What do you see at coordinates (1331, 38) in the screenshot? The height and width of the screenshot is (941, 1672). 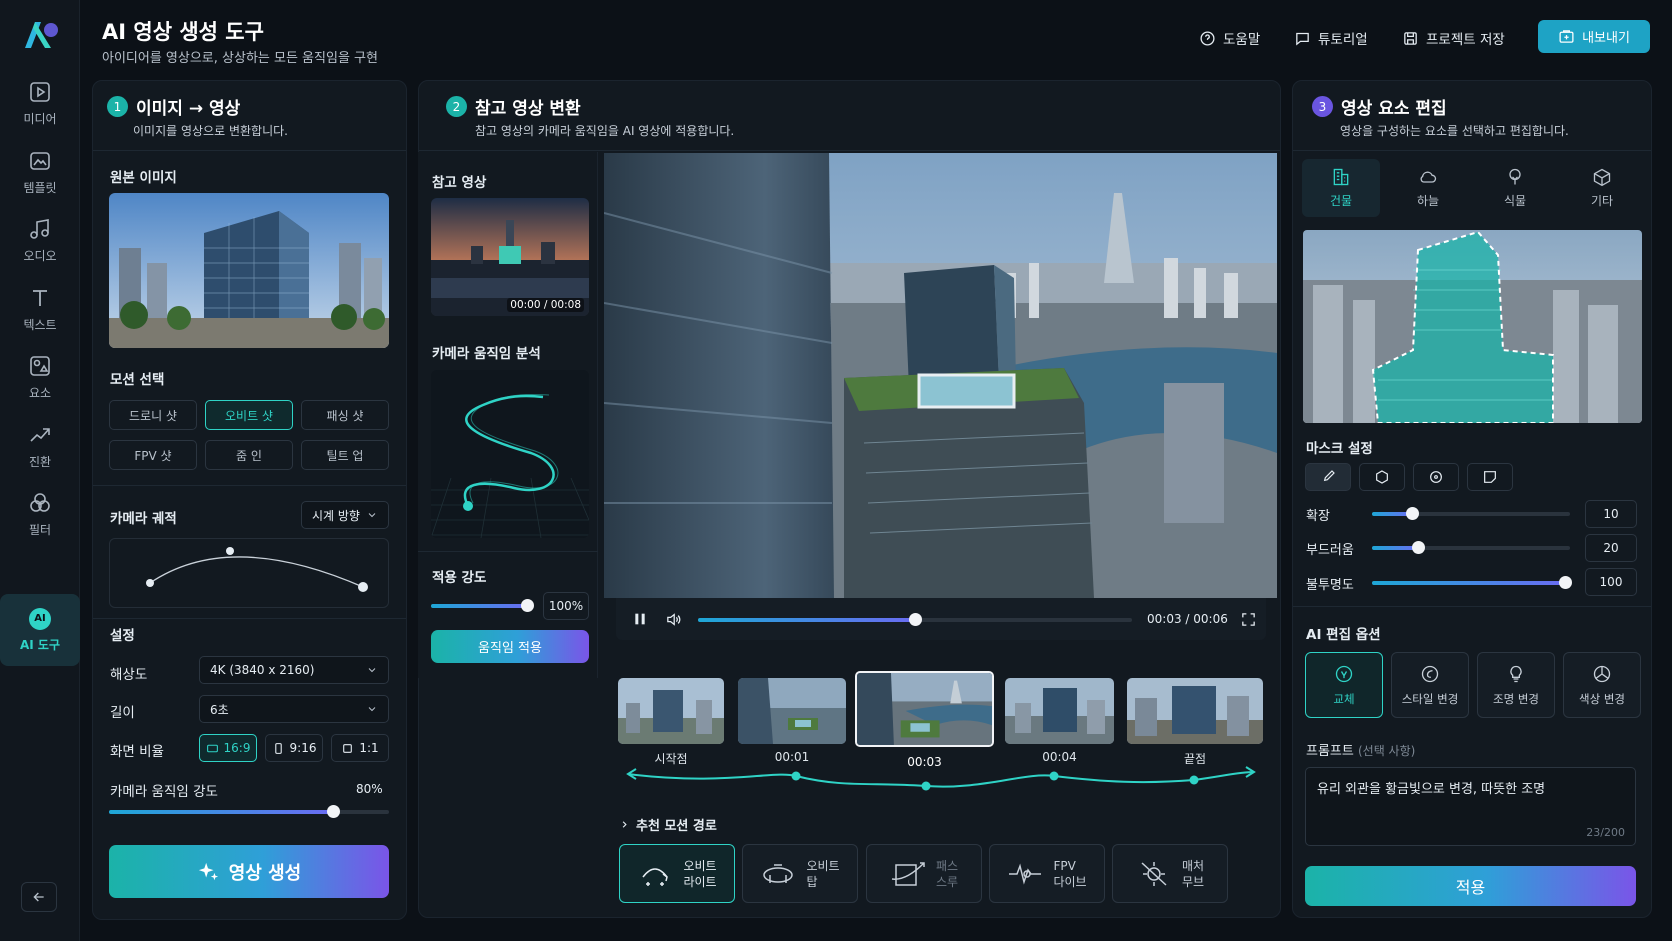 I see `tutorial-button: 튜토리얼` at bounding box center [1331, 38].